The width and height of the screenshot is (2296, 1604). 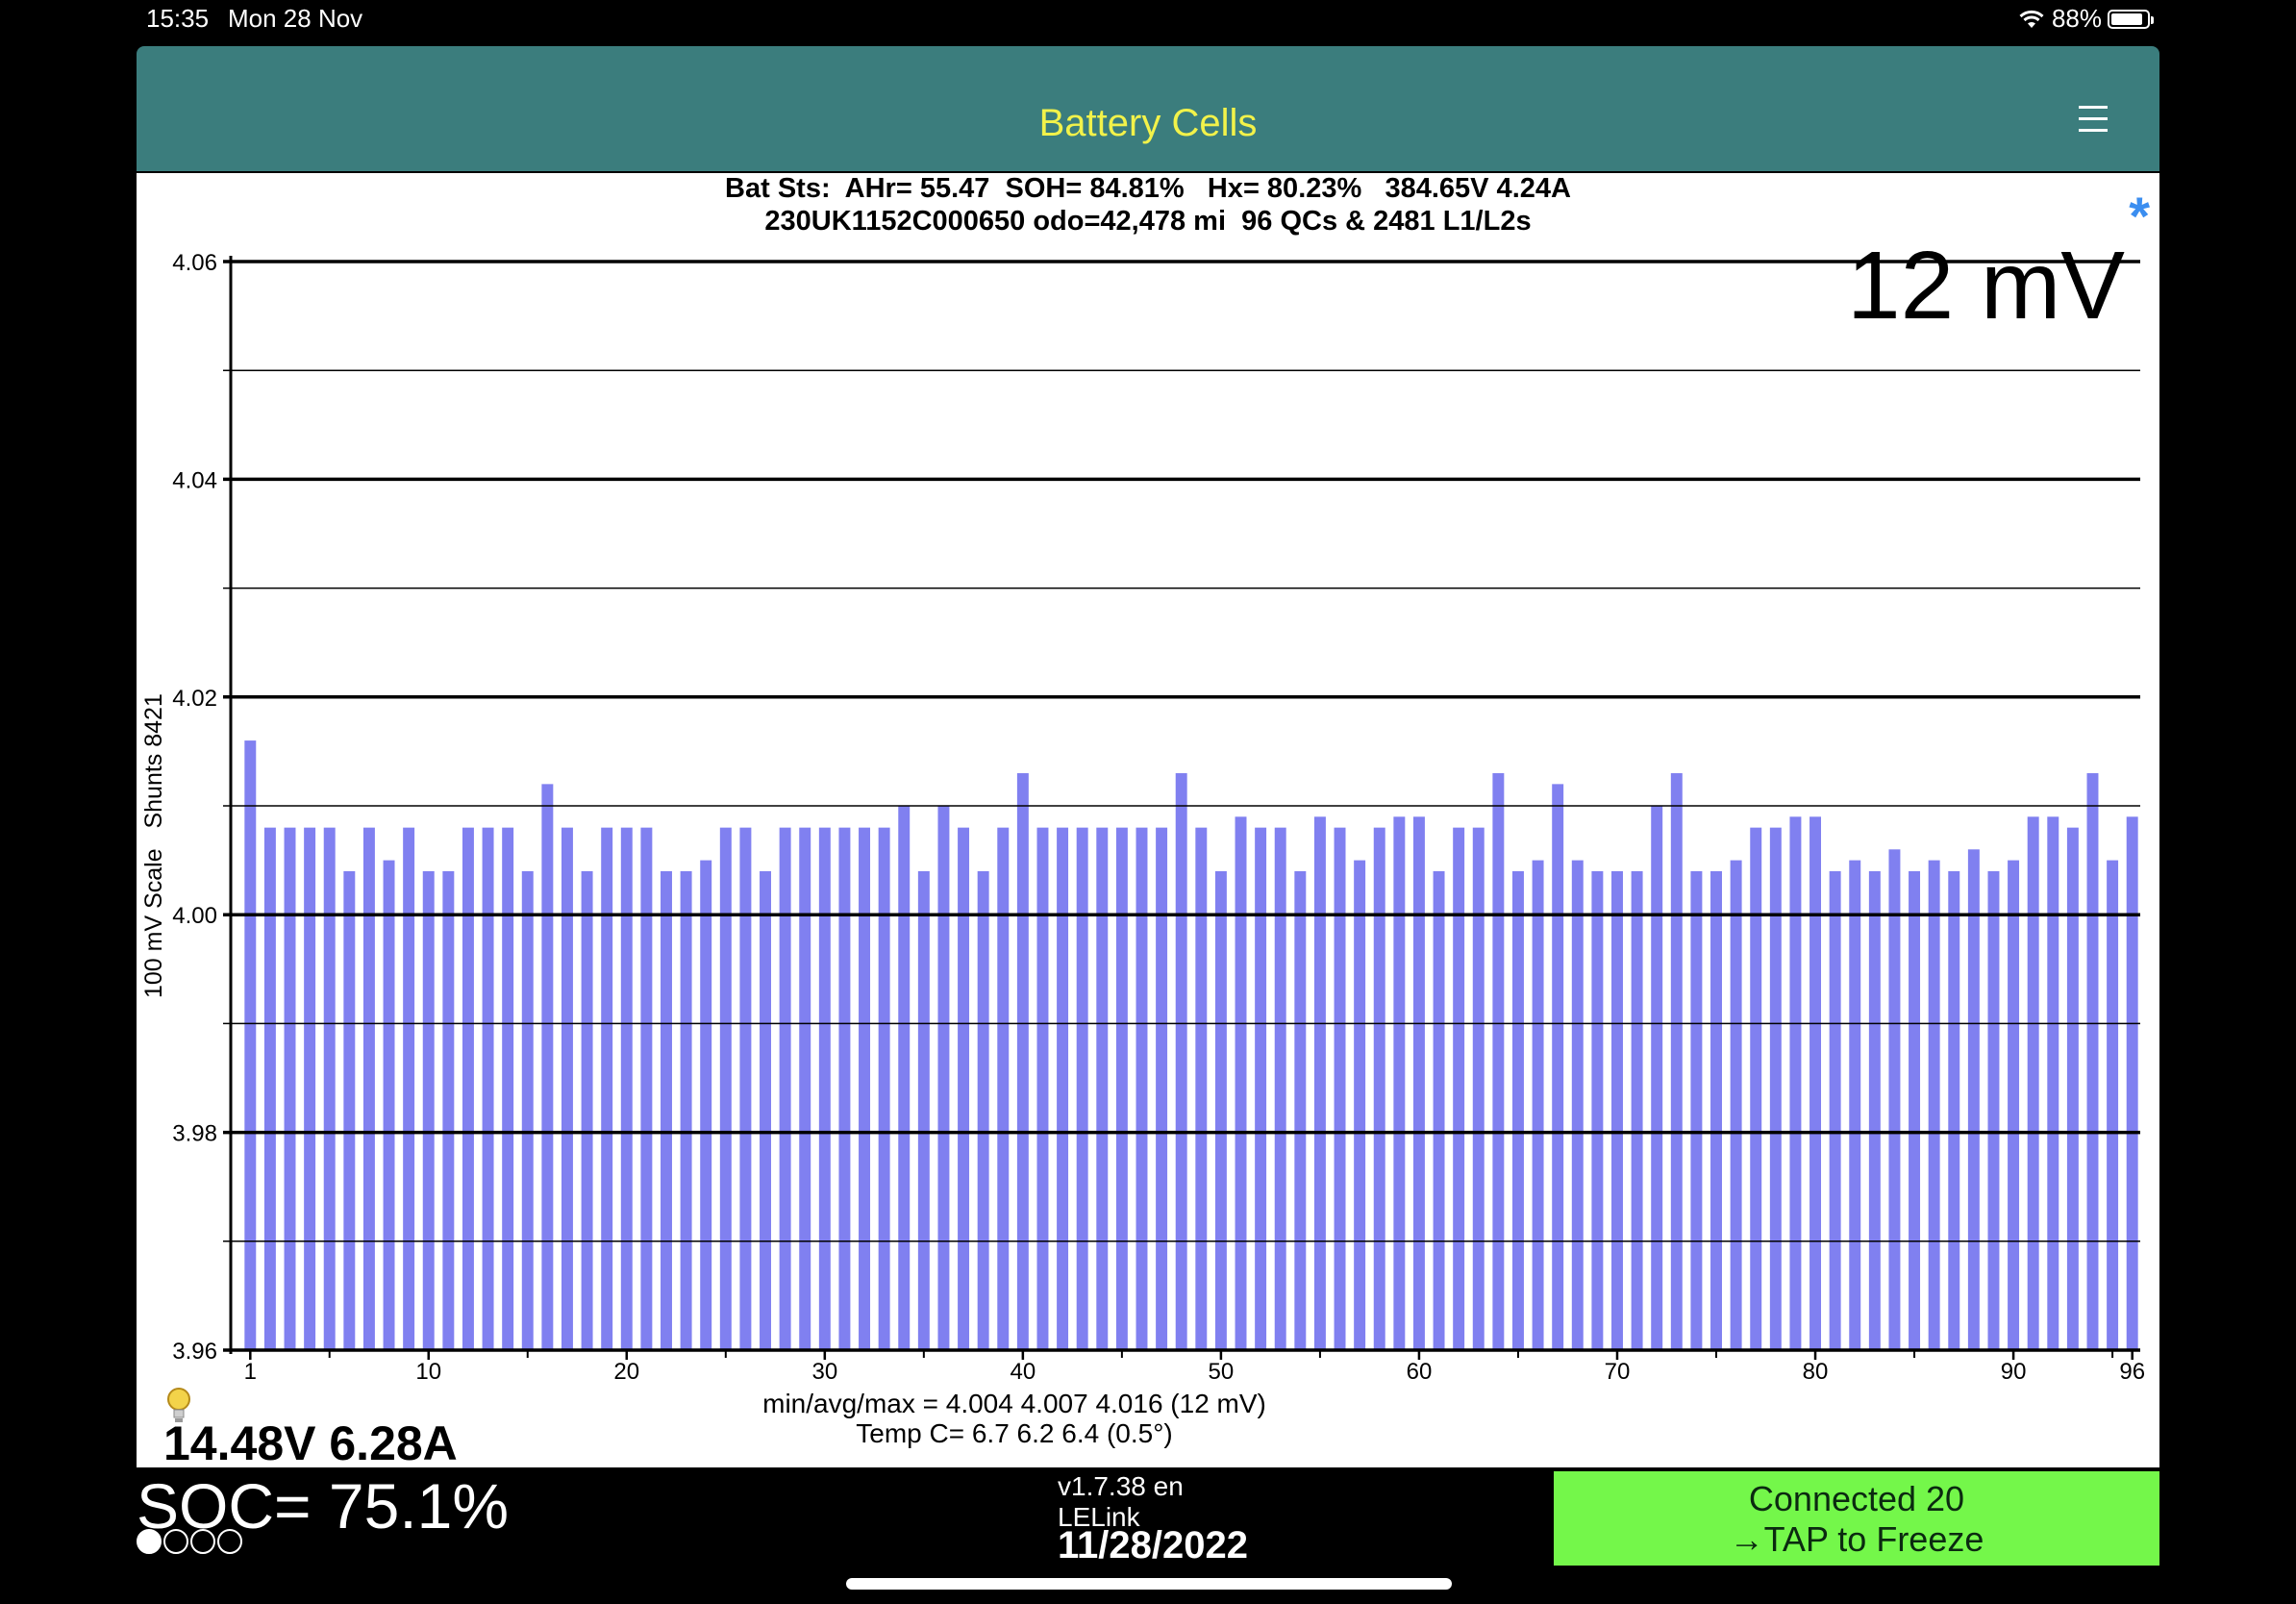 What do you see at coordinates (1014, 1433) in the screenshot?
I see `temperature-stats: Temp C= 6.7 6.2 6.4 (0.5°)` at bounding box center [1014, 1433].